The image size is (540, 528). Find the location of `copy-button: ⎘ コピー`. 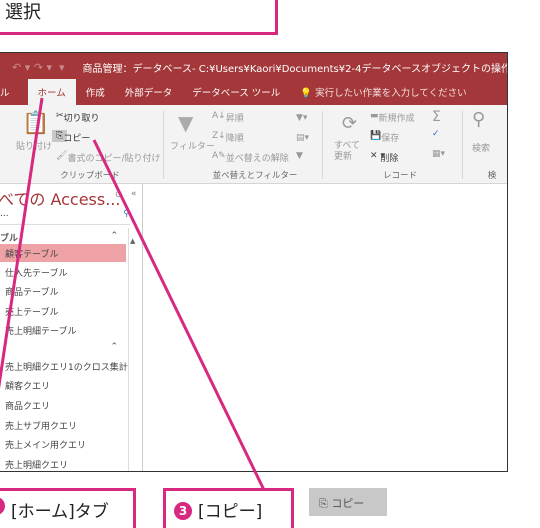

copy-button: ⎘ コピー is located at coordinates (71, 137).